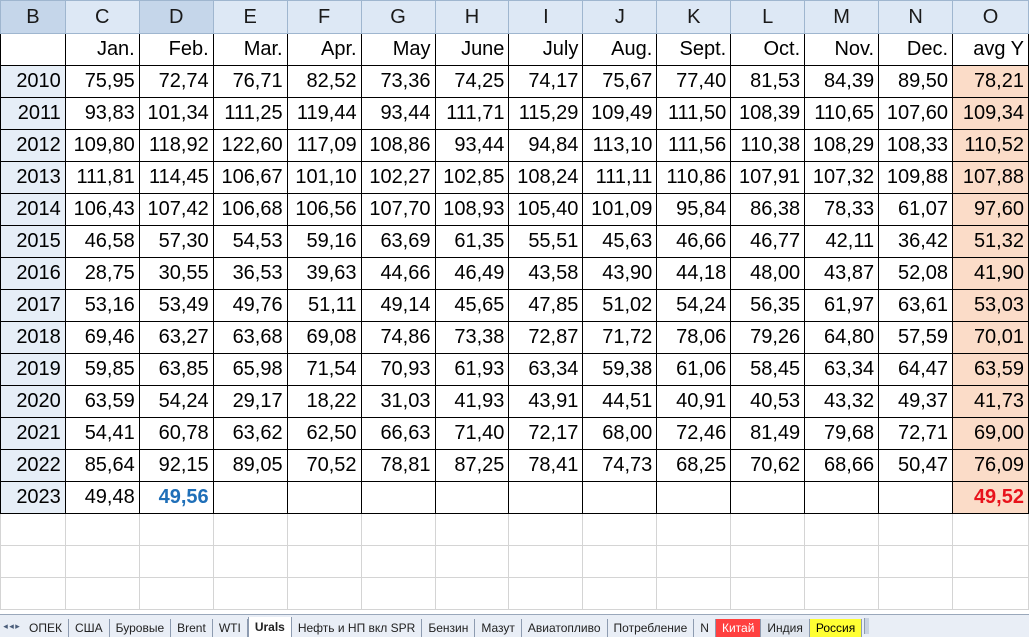 Image resolution: width=1029 pixels, height=637 pixels. What do you see at coordinates (990, 401) in the screenshot?
I see `avg-cell: 41,73` at bounding box center [990, 401].